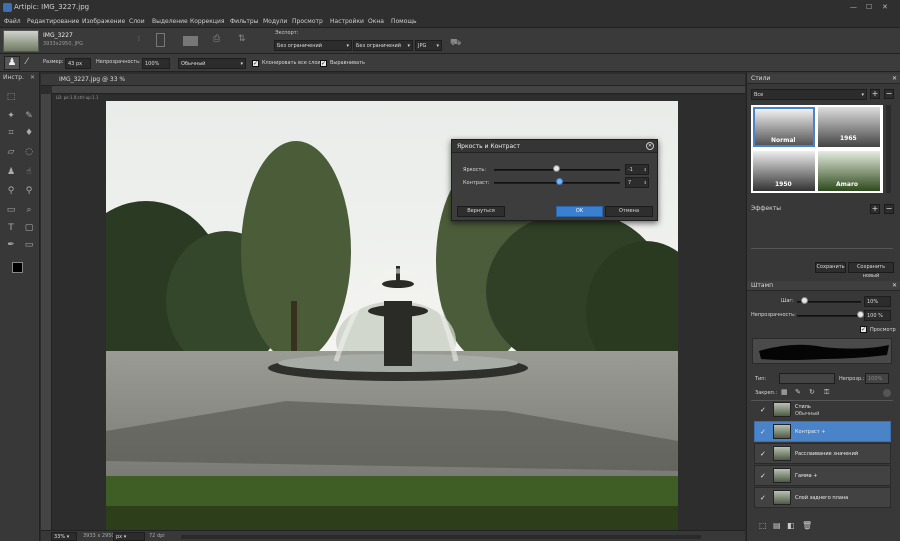 The width and height of the screenshot is (900, 541). Describe the element at coordinates (875, 209) in the screenshot. I see `add-effect-button: +` at that location.